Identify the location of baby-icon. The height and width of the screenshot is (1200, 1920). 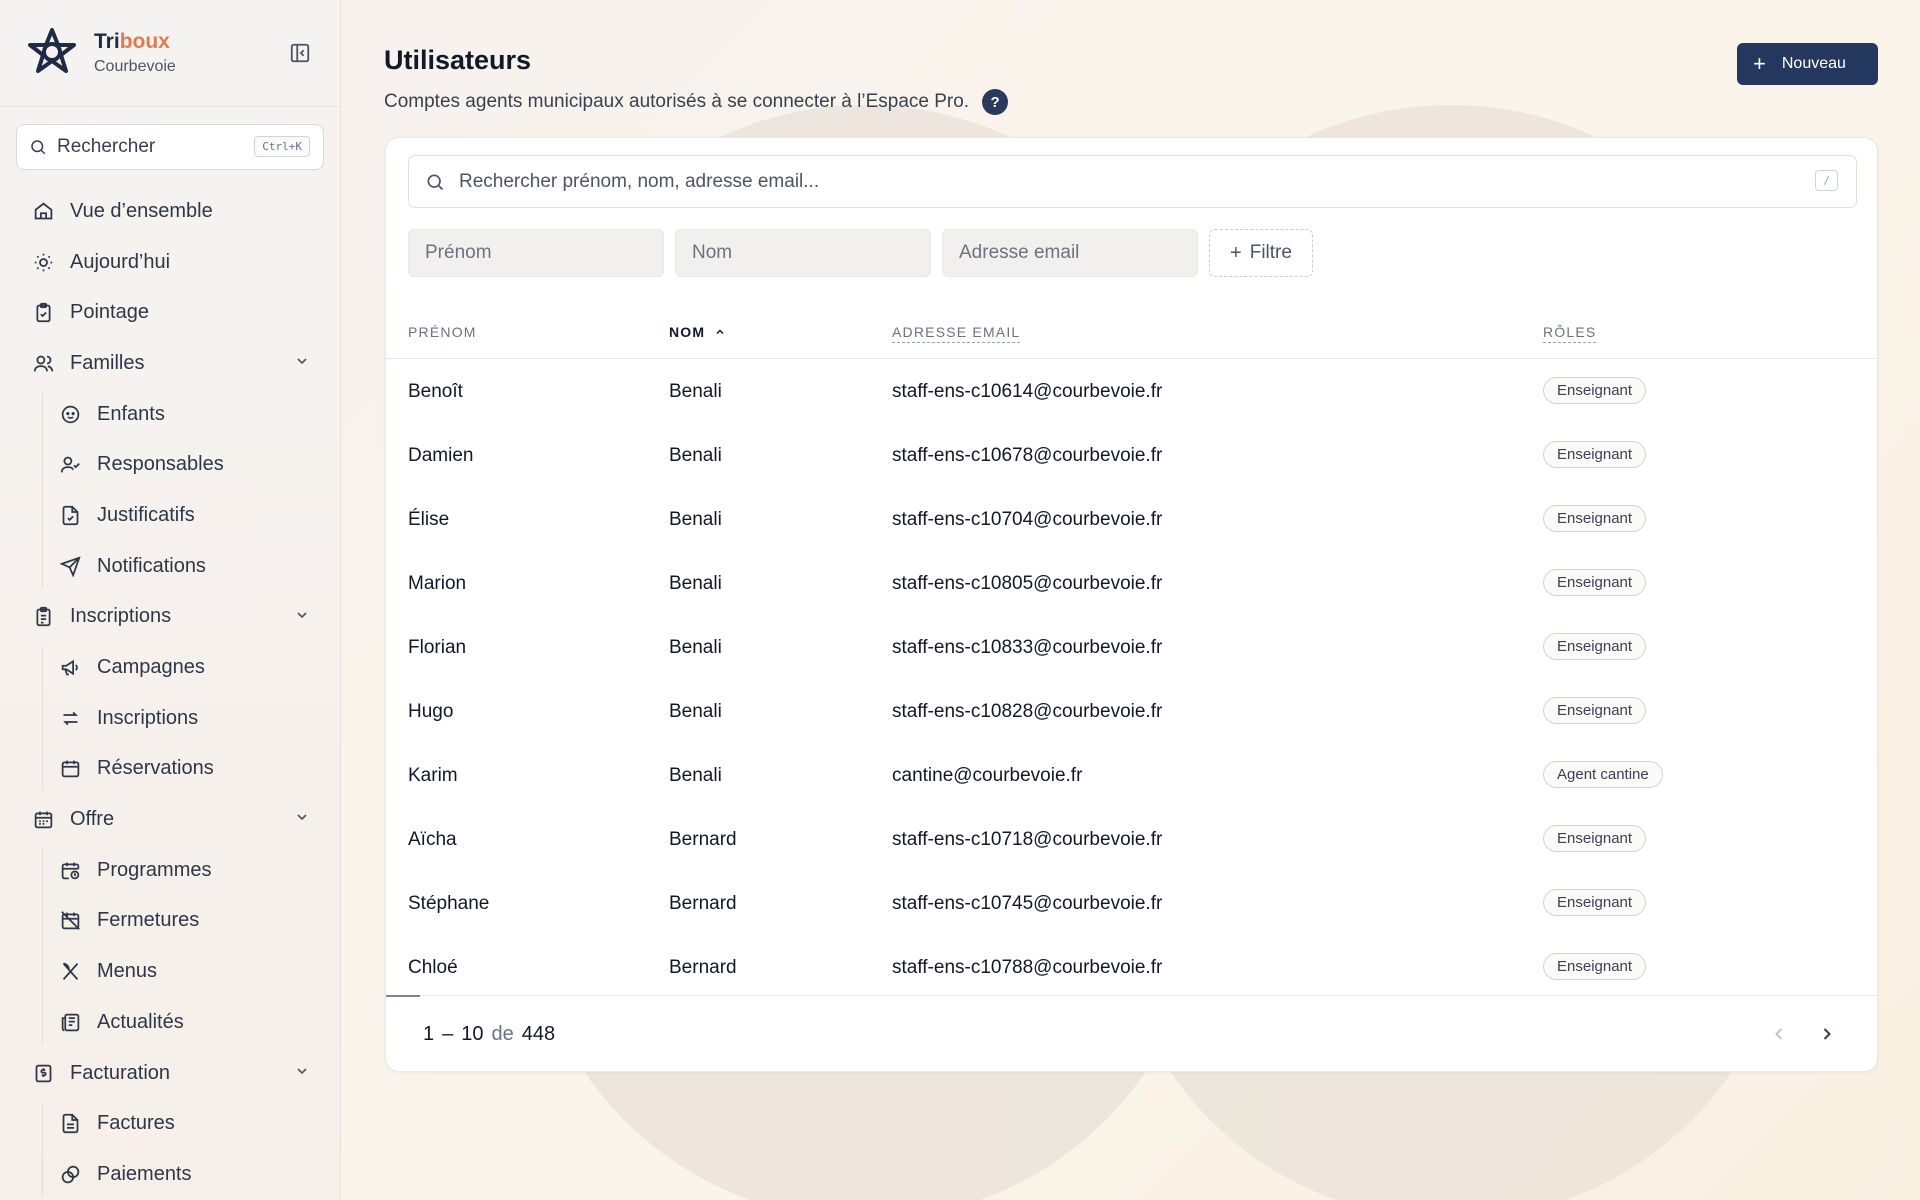
(70, 414).